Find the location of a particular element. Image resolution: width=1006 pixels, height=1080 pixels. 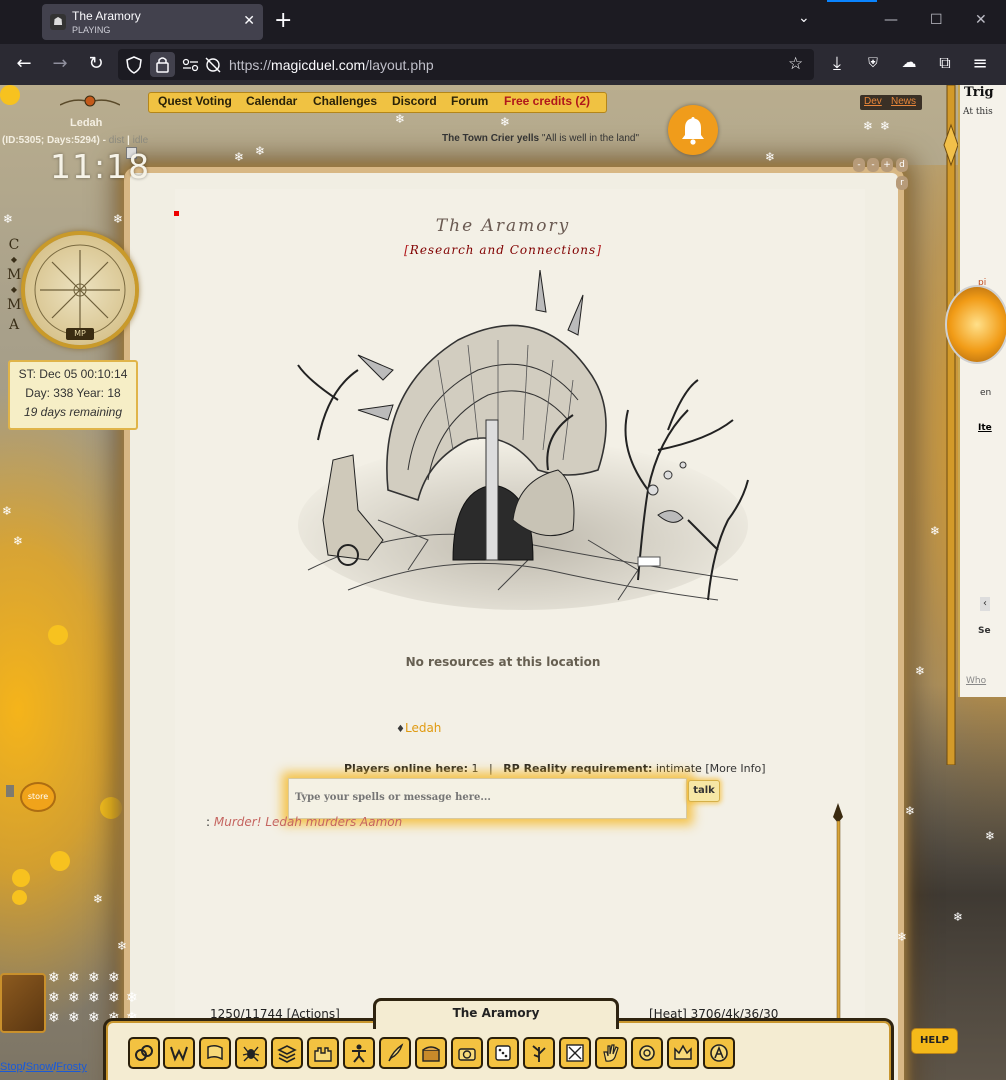

window-controls: - - + d r is located at coordinates (882, 176).